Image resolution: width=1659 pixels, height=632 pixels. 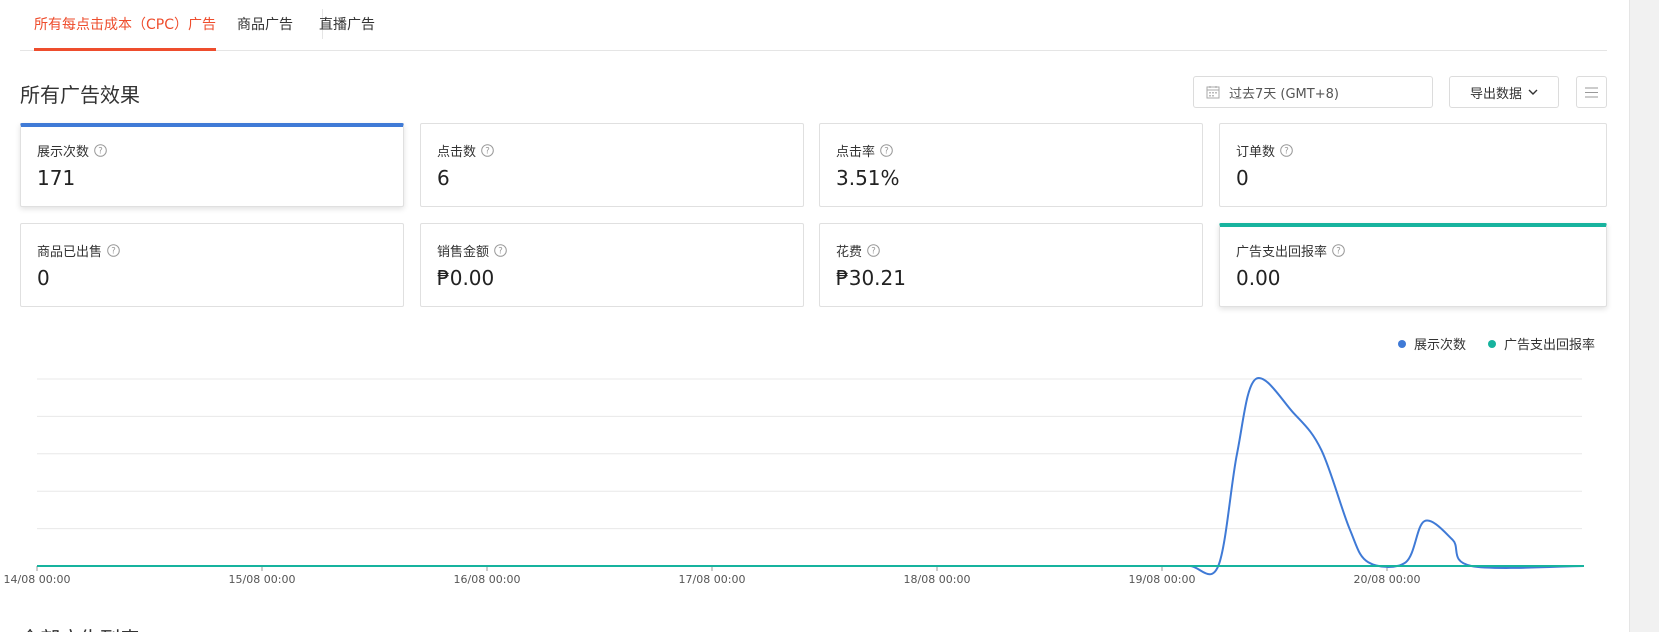 What do you see at coordinates (37, 579) in the screenshot?
I see `x-tick-label: 14/08 00:00` at bounding box center [37, 579].